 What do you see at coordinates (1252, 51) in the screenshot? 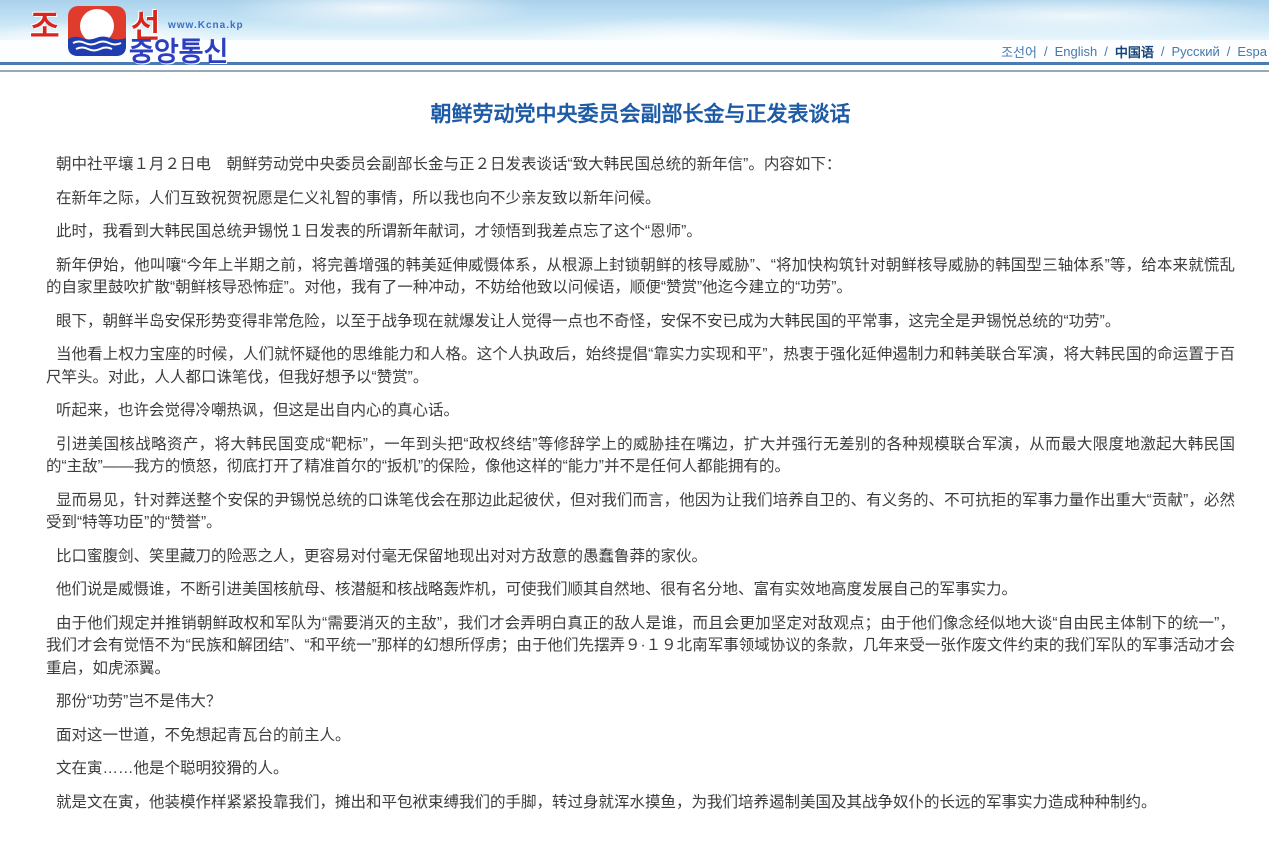
I see `language-link-spanish: Espa` at bounding box center [1252, 51].